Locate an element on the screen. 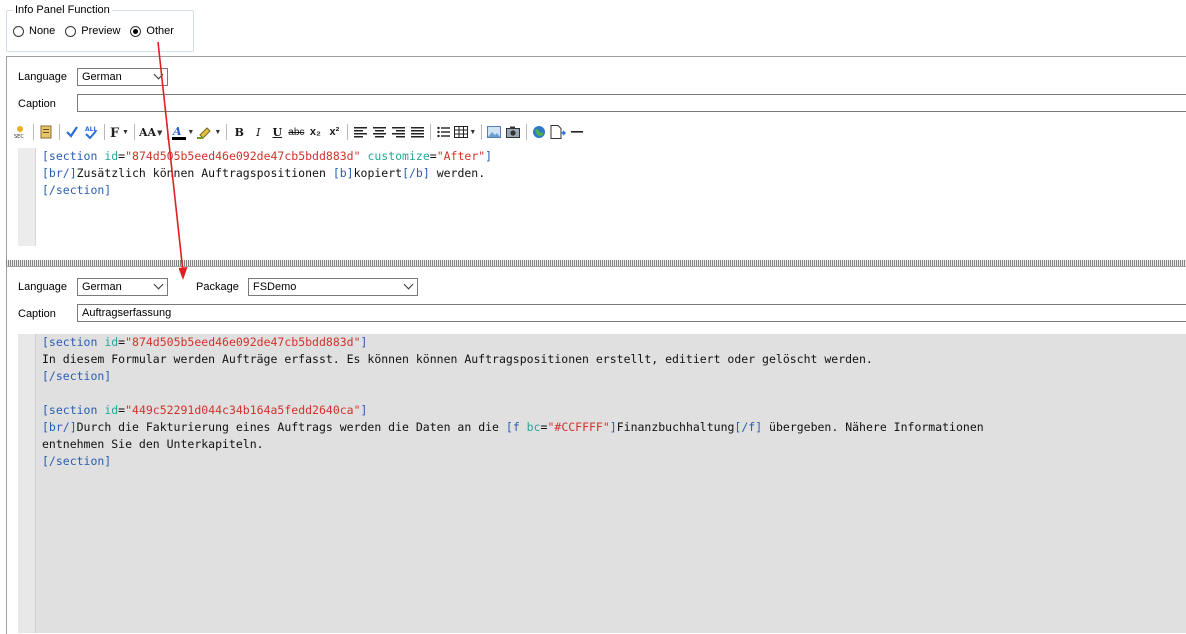  checkmark-icon is located at coordinates (72, 132).